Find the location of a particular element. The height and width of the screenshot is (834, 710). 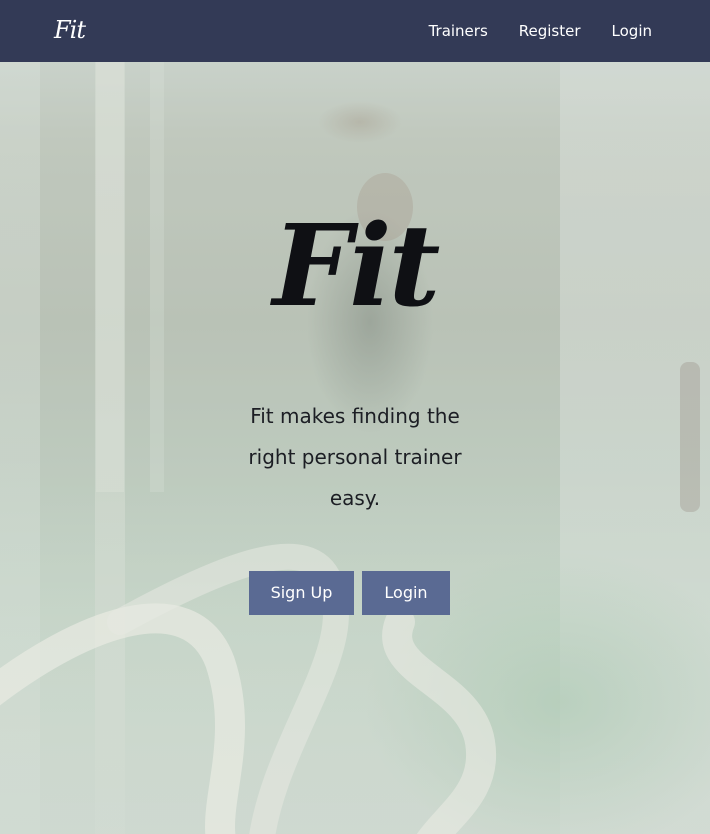

nav-link-register: Register is located at coordinates (550, 31).